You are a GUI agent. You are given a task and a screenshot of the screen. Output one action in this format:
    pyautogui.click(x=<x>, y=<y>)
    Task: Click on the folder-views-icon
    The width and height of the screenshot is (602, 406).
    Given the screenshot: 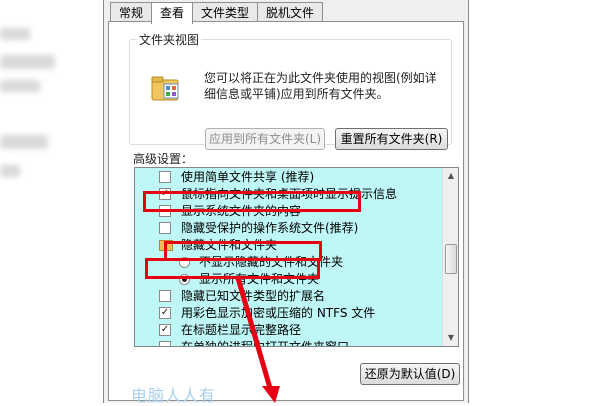 What is the action you would take?
    pyautogui.click(x=166, y=88)
    